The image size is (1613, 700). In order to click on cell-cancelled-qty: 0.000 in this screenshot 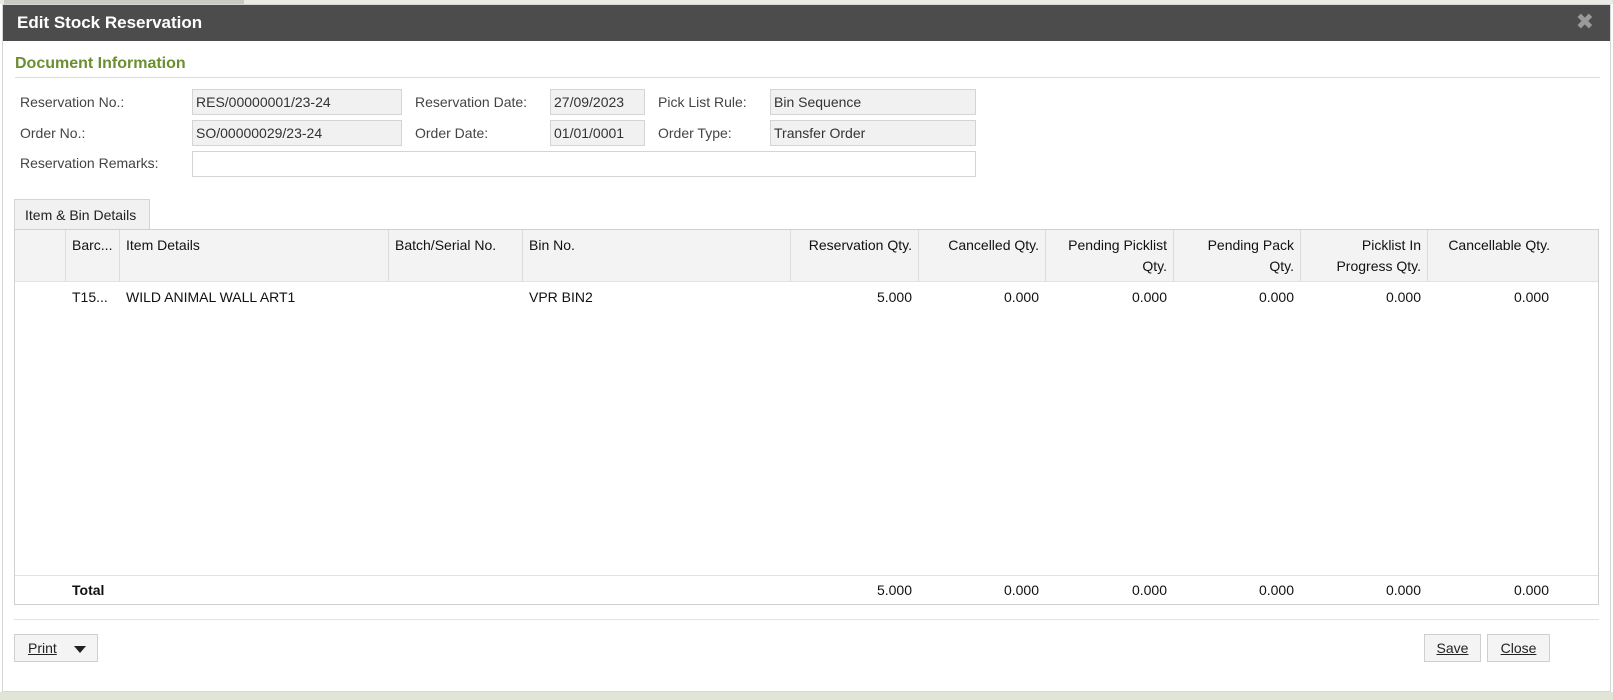, I will do `click(1021, 297)`.